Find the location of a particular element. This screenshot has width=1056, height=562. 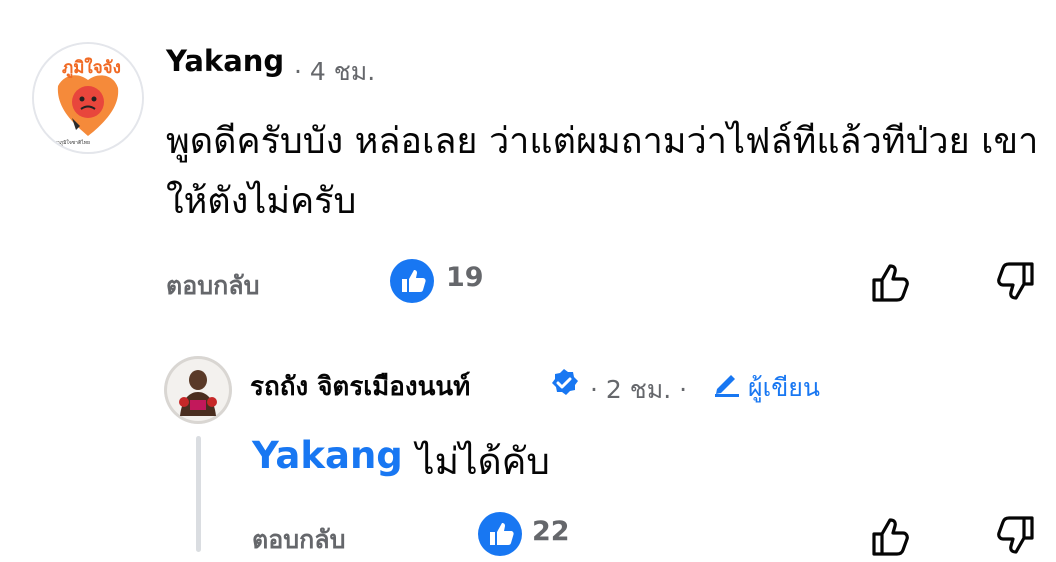

like-count: 22 is located at coordinates (551, 531).